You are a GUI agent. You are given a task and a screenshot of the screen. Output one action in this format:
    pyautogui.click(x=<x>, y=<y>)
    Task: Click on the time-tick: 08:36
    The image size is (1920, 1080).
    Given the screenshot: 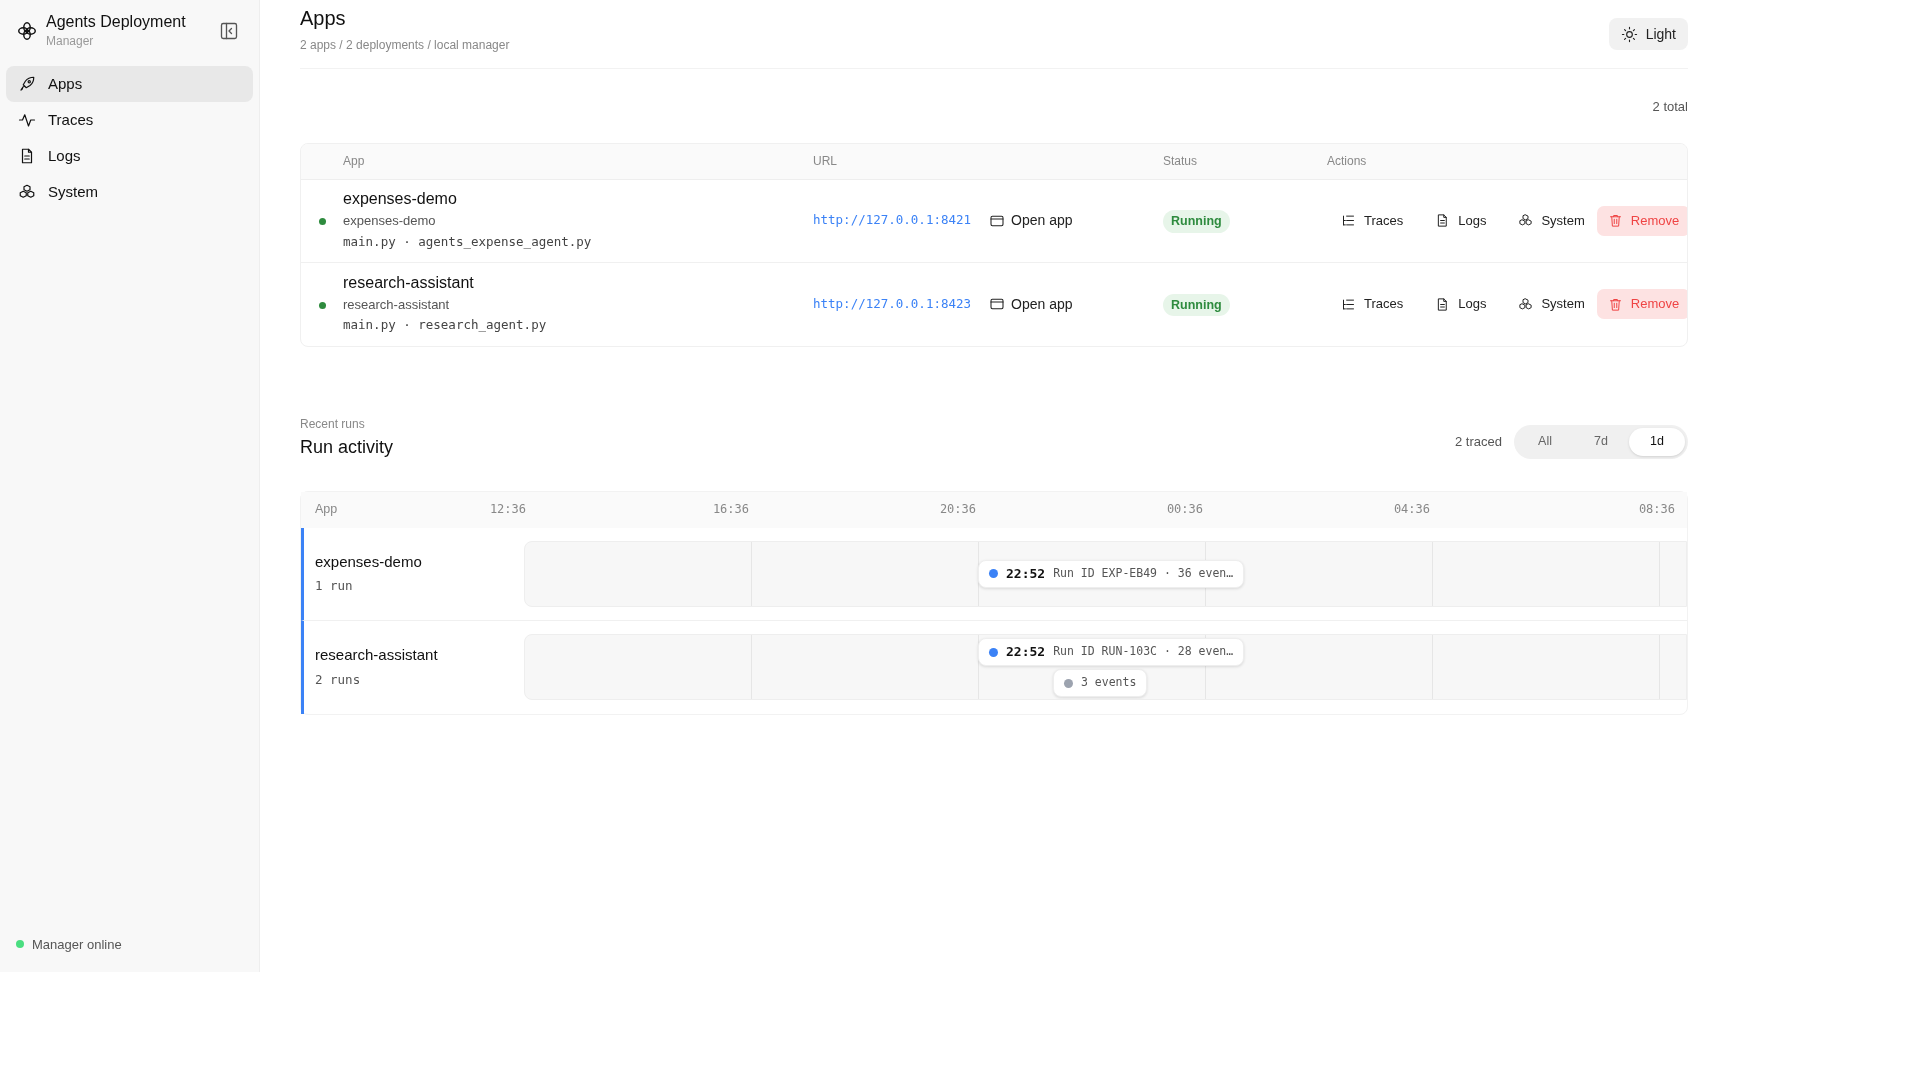 What is the action you would take?
    pyautogui.click(x=1656, y=510)
    